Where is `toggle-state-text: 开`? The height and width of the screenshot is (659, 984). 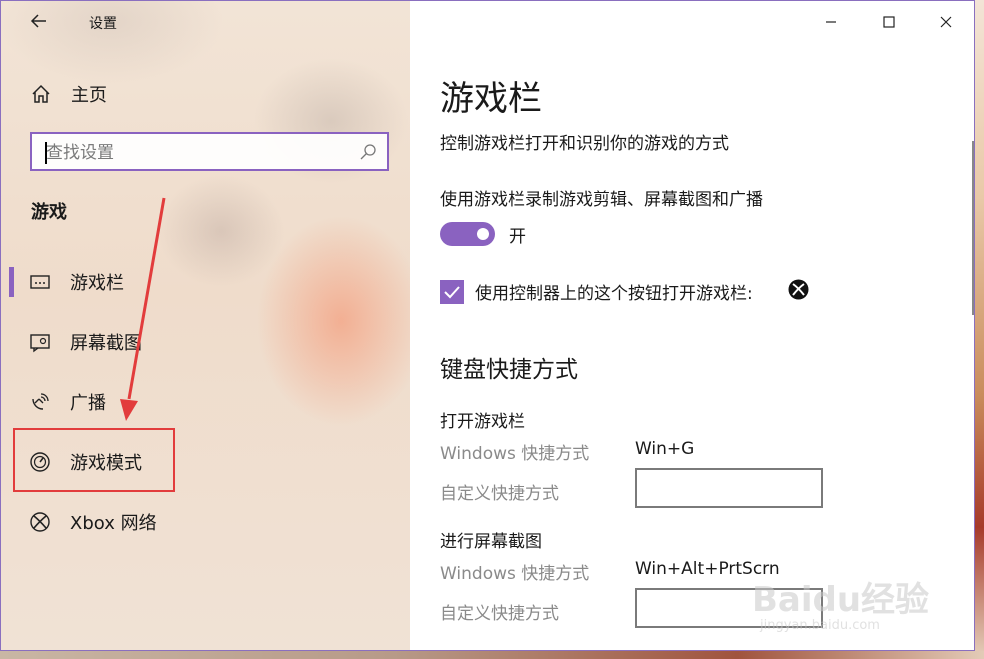 toggle-state-text: 开 is located at coordinates (517, 237).